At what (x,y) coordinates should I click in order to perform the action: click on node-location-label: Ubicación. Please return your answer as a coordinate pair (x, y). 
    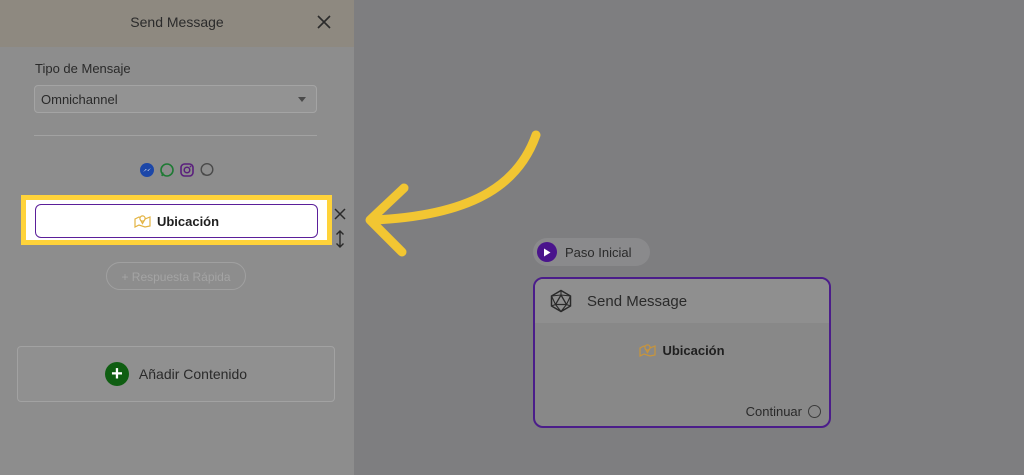
    Looking at the image, I should click on (693, 350).